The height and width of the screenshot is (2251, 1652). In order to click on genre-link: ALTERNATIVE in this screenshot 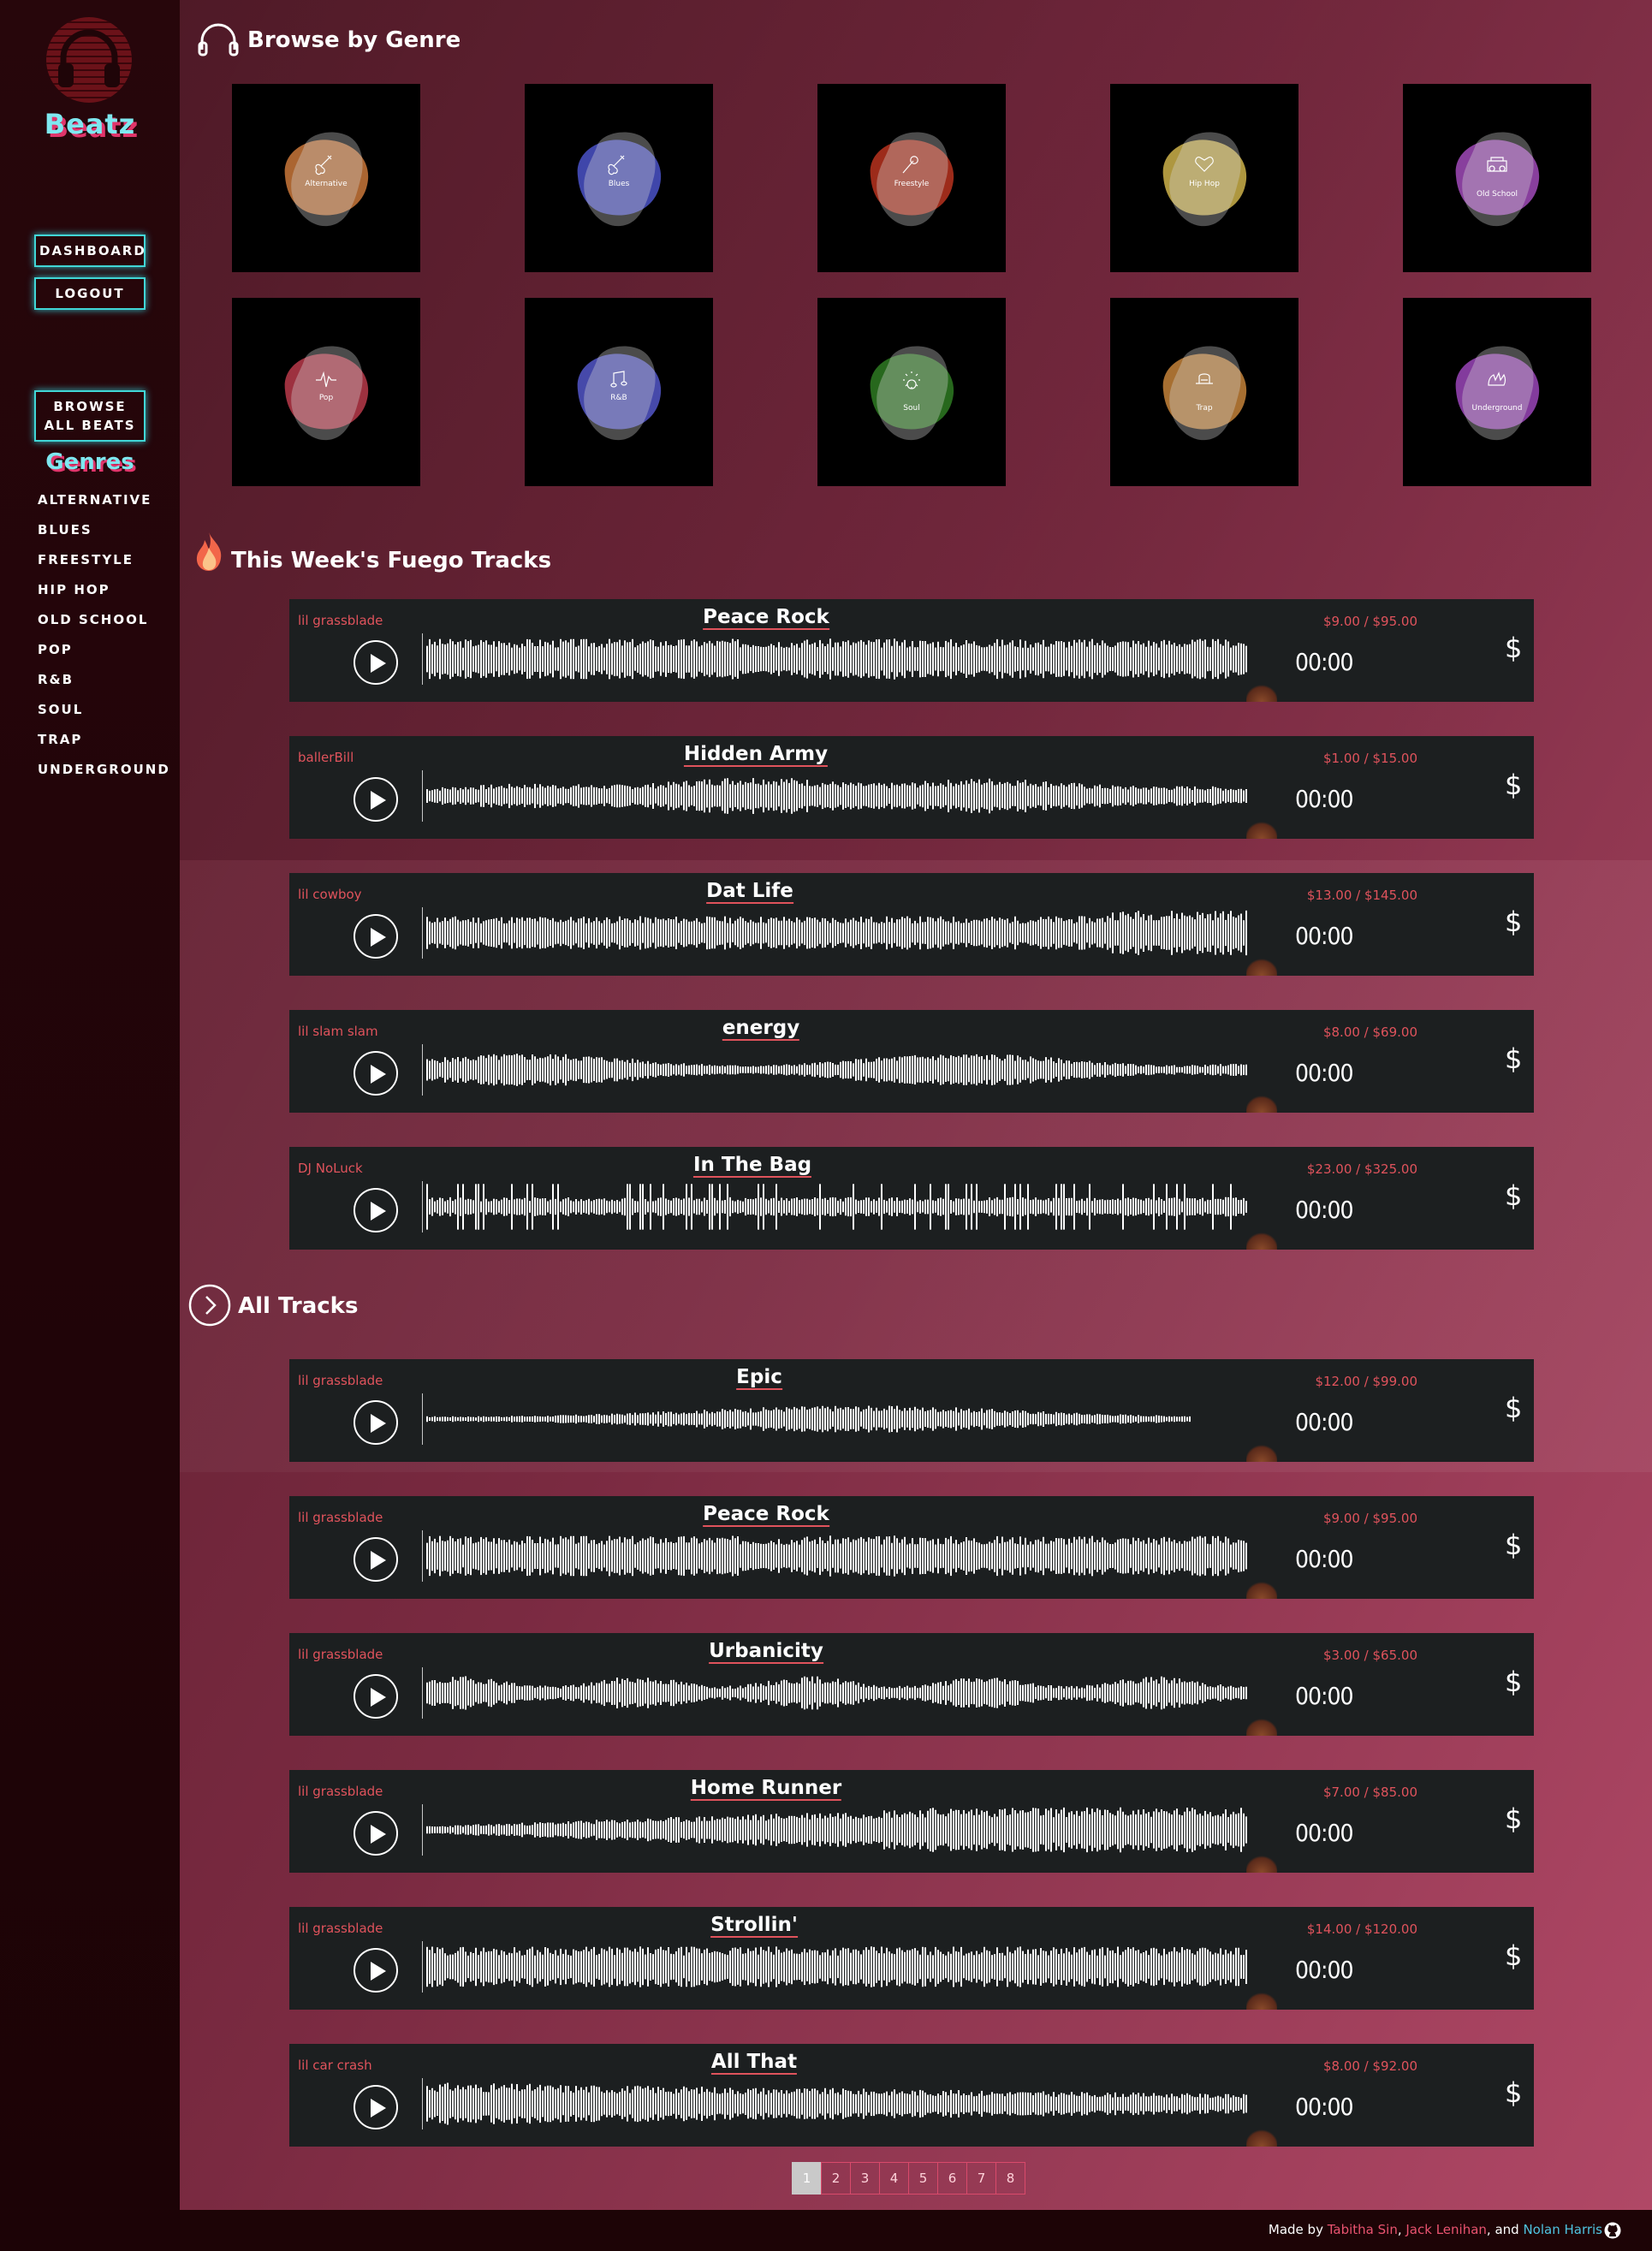, I will do `click(104, 505)`.